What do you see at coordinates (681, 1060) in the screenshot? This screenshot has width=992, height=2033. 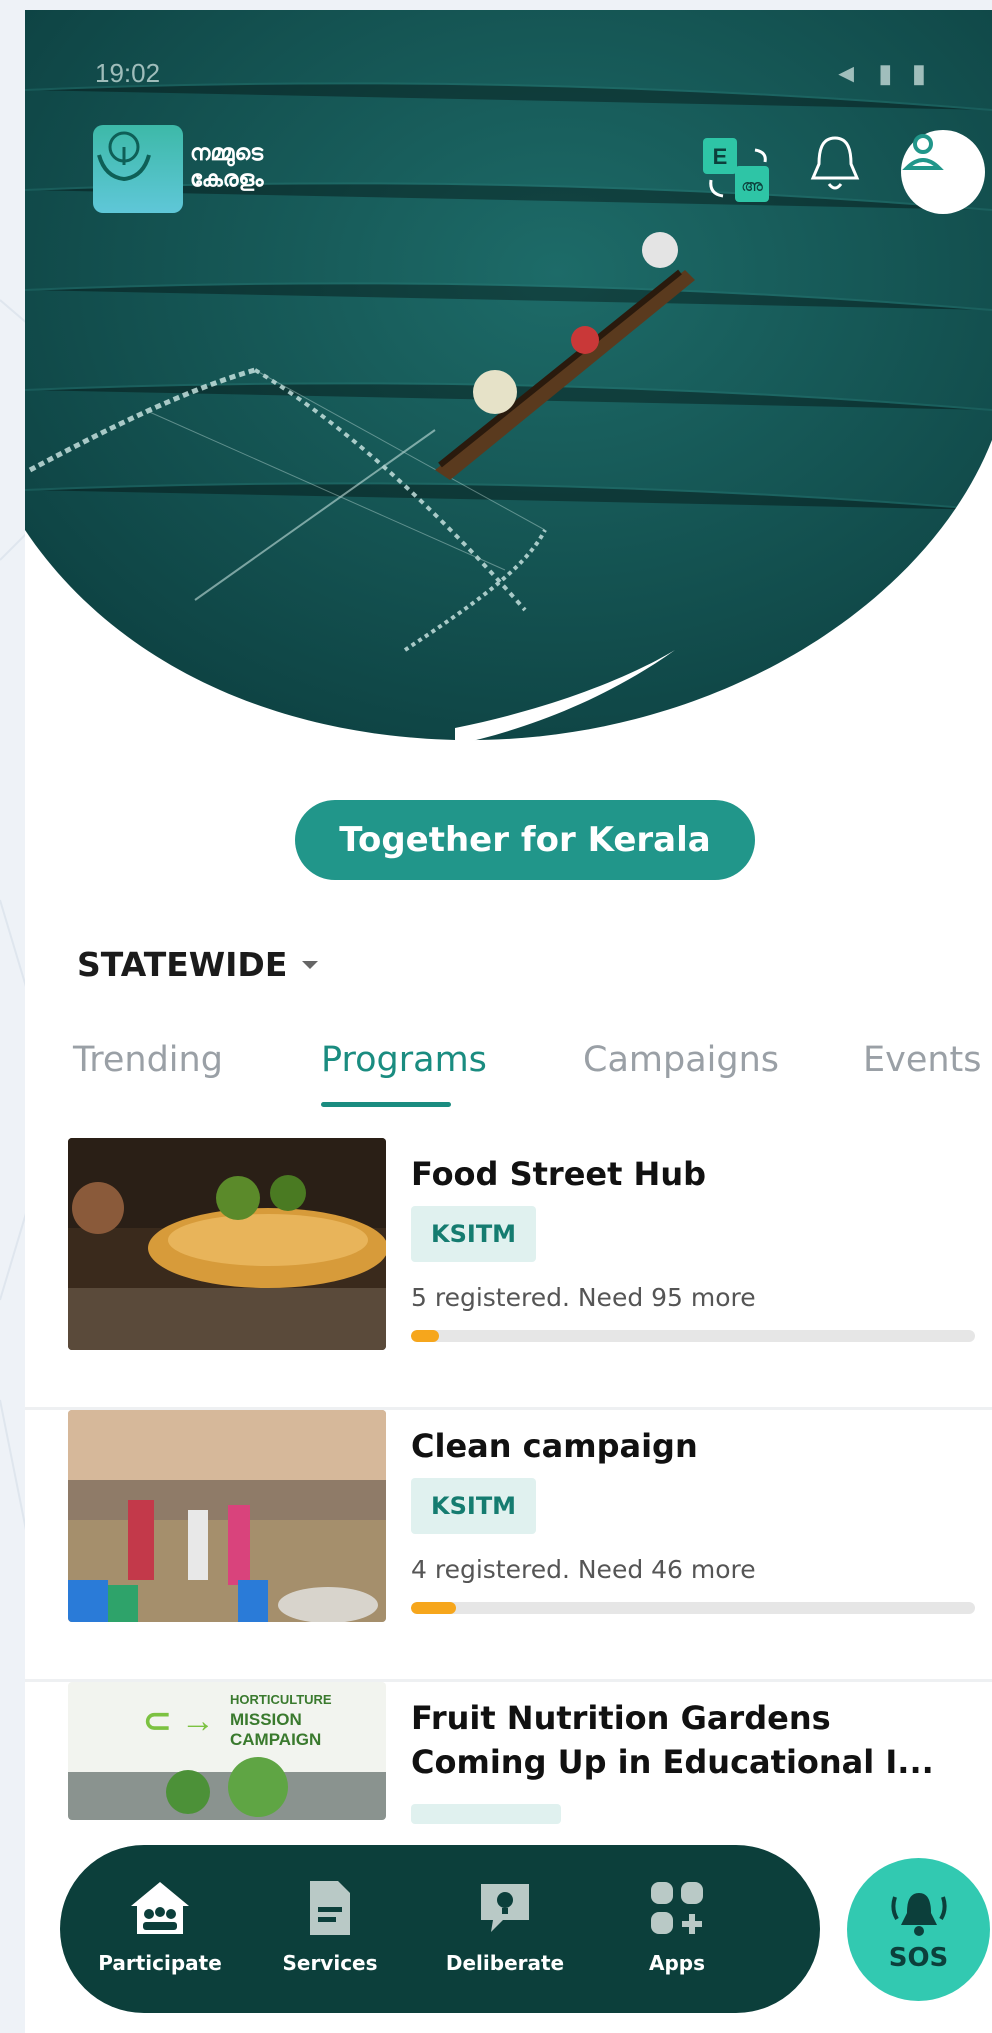 I see `tab-campaigns: Campaigns` at bounding box center [681, 1060].